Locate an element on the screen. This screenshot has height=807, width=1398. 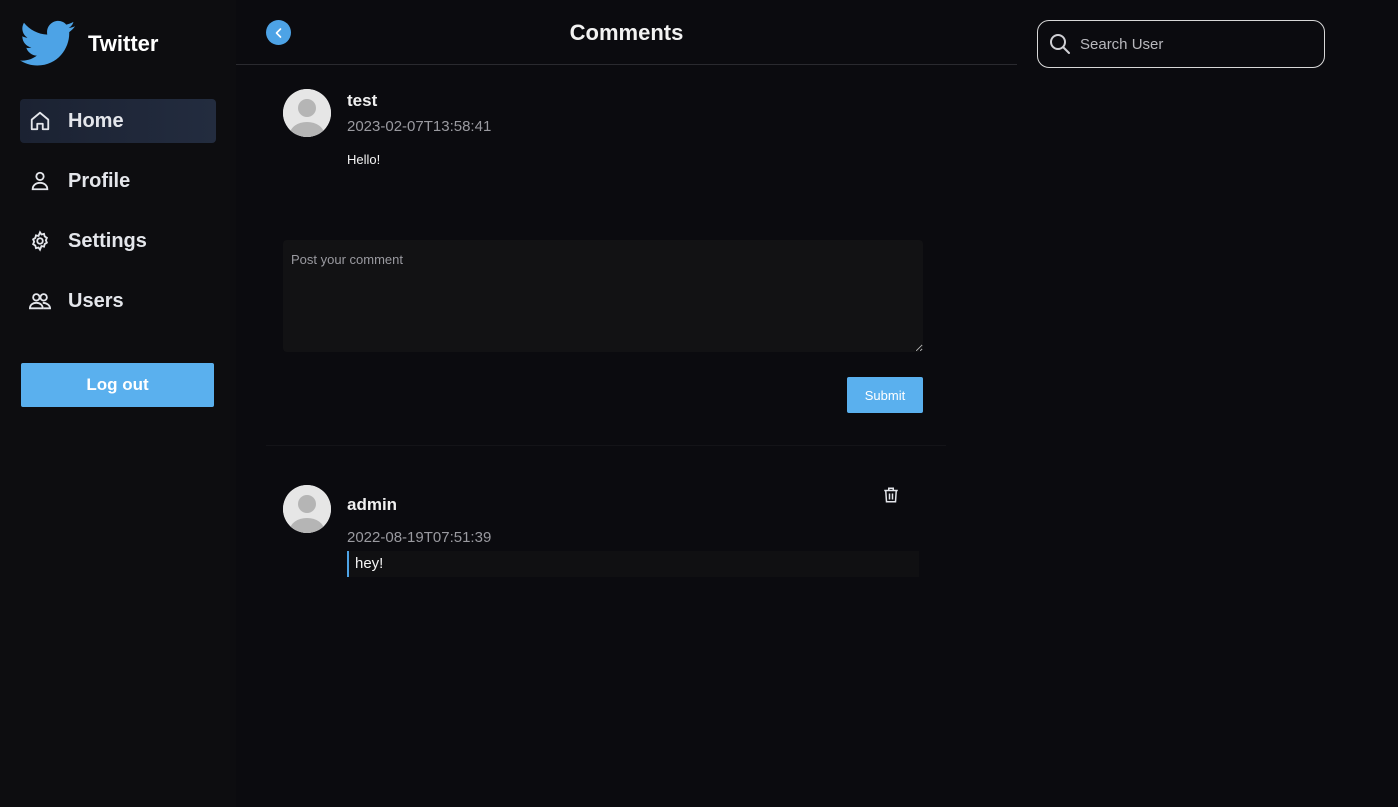
sidebar-item-users: Users is located at coordinates (118, 301).